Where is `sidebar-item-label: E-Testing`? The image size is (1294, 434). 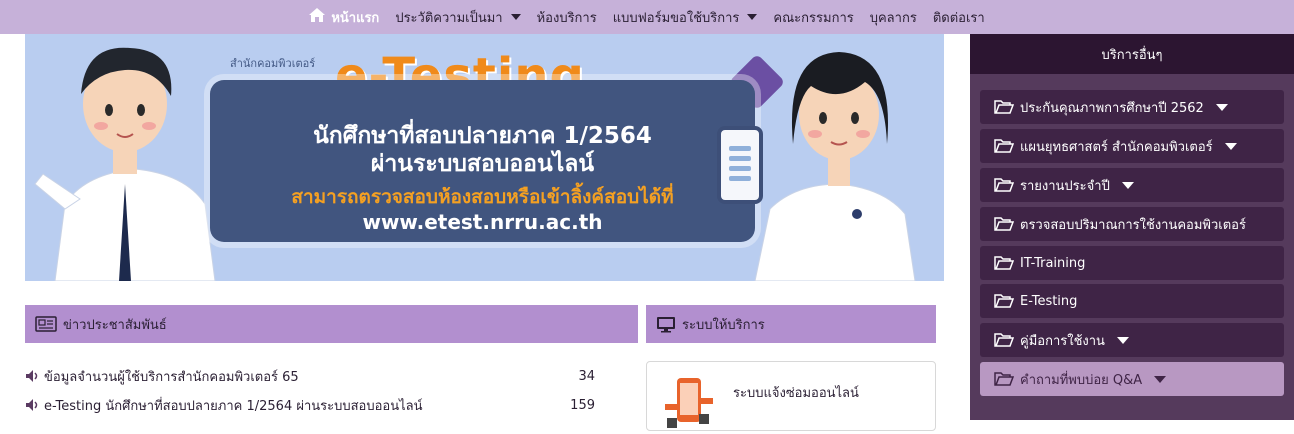
sidebar-item-label: E-Testing is located at coordinates (1049, 301).